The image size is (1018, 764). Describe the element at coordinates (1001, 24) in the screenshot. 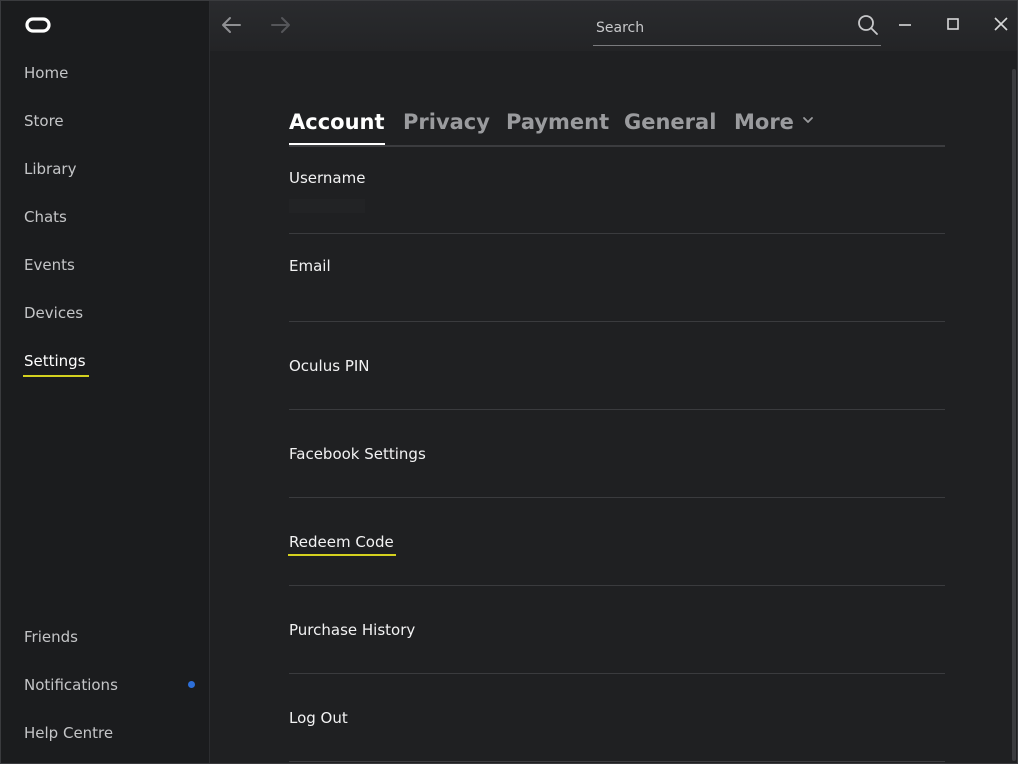

I see `close-icon` at that location.